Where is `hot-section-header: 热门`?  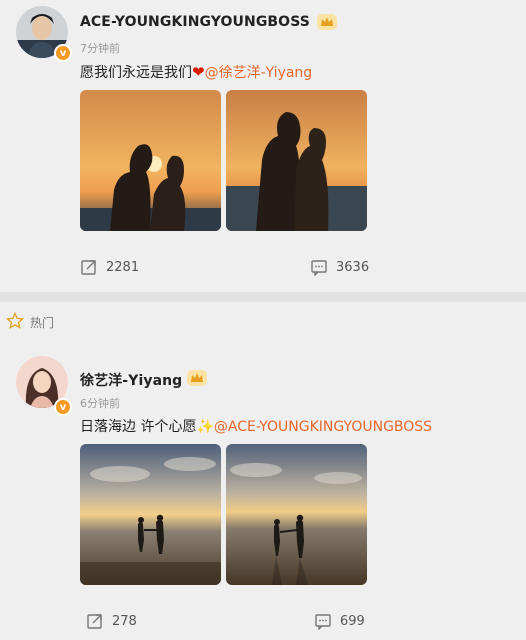 hot-section-header: 热门 is located at coordinates (263, 322).